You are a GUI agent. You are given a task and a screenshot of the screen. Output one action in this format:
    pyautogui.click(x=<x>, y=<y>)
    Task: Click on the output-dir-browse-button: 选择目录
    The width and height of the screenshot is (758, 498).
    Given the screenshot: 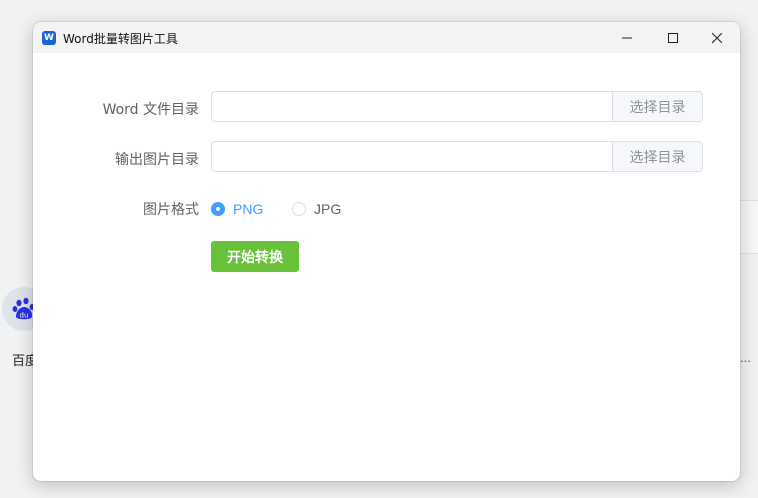 What is the action you would take?
    pyautogui.click(x=657, y=156)
    